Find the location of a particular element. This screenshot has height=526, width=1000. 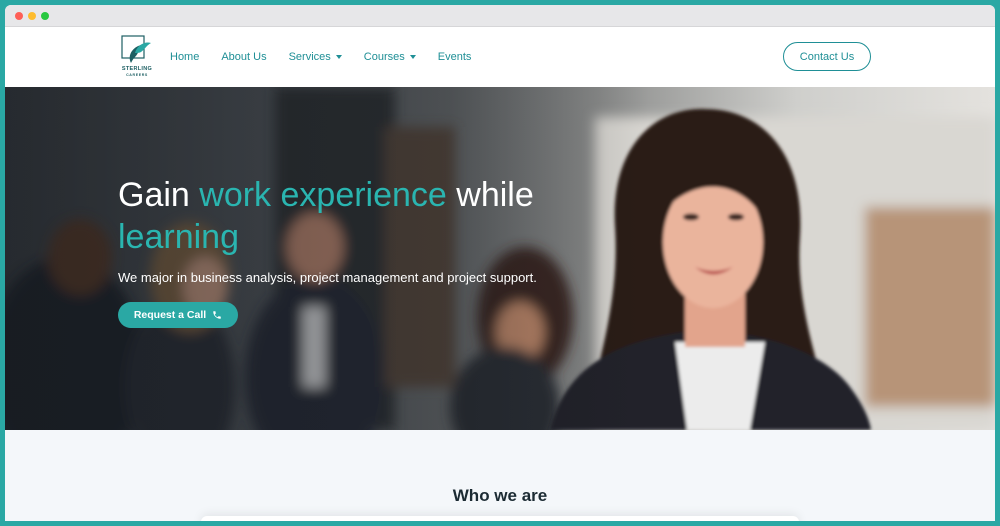

nav-services: Services is located at coordinates (315, 57).